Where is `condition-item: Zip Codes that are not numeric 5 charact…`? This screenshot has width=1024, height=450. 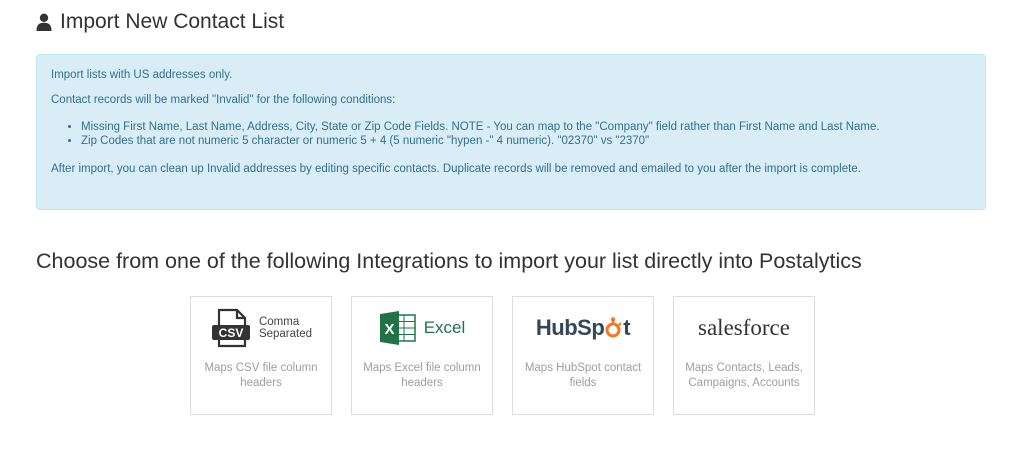
condition-item: Zip Codes that are not numeric 5 charact… is located at coordinates (526, 141).